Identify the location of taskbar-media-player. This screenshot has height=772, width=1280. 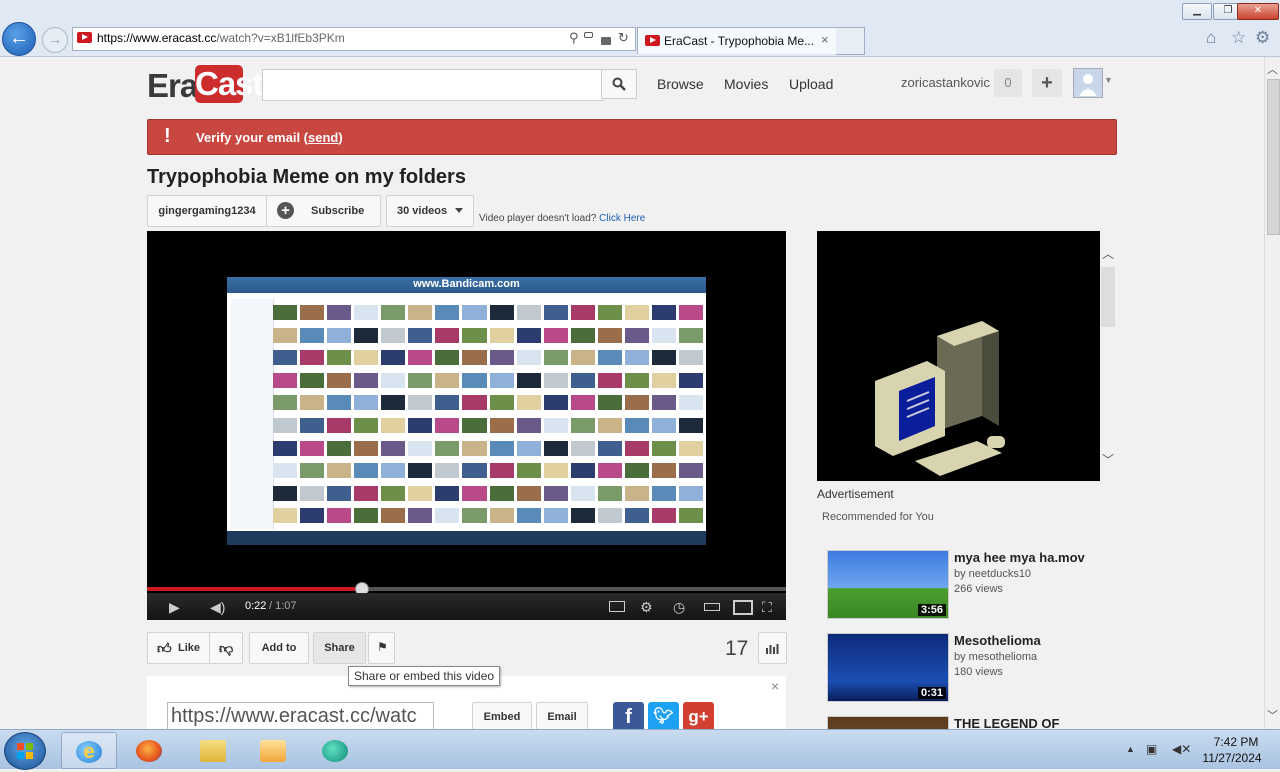
(273, 749).